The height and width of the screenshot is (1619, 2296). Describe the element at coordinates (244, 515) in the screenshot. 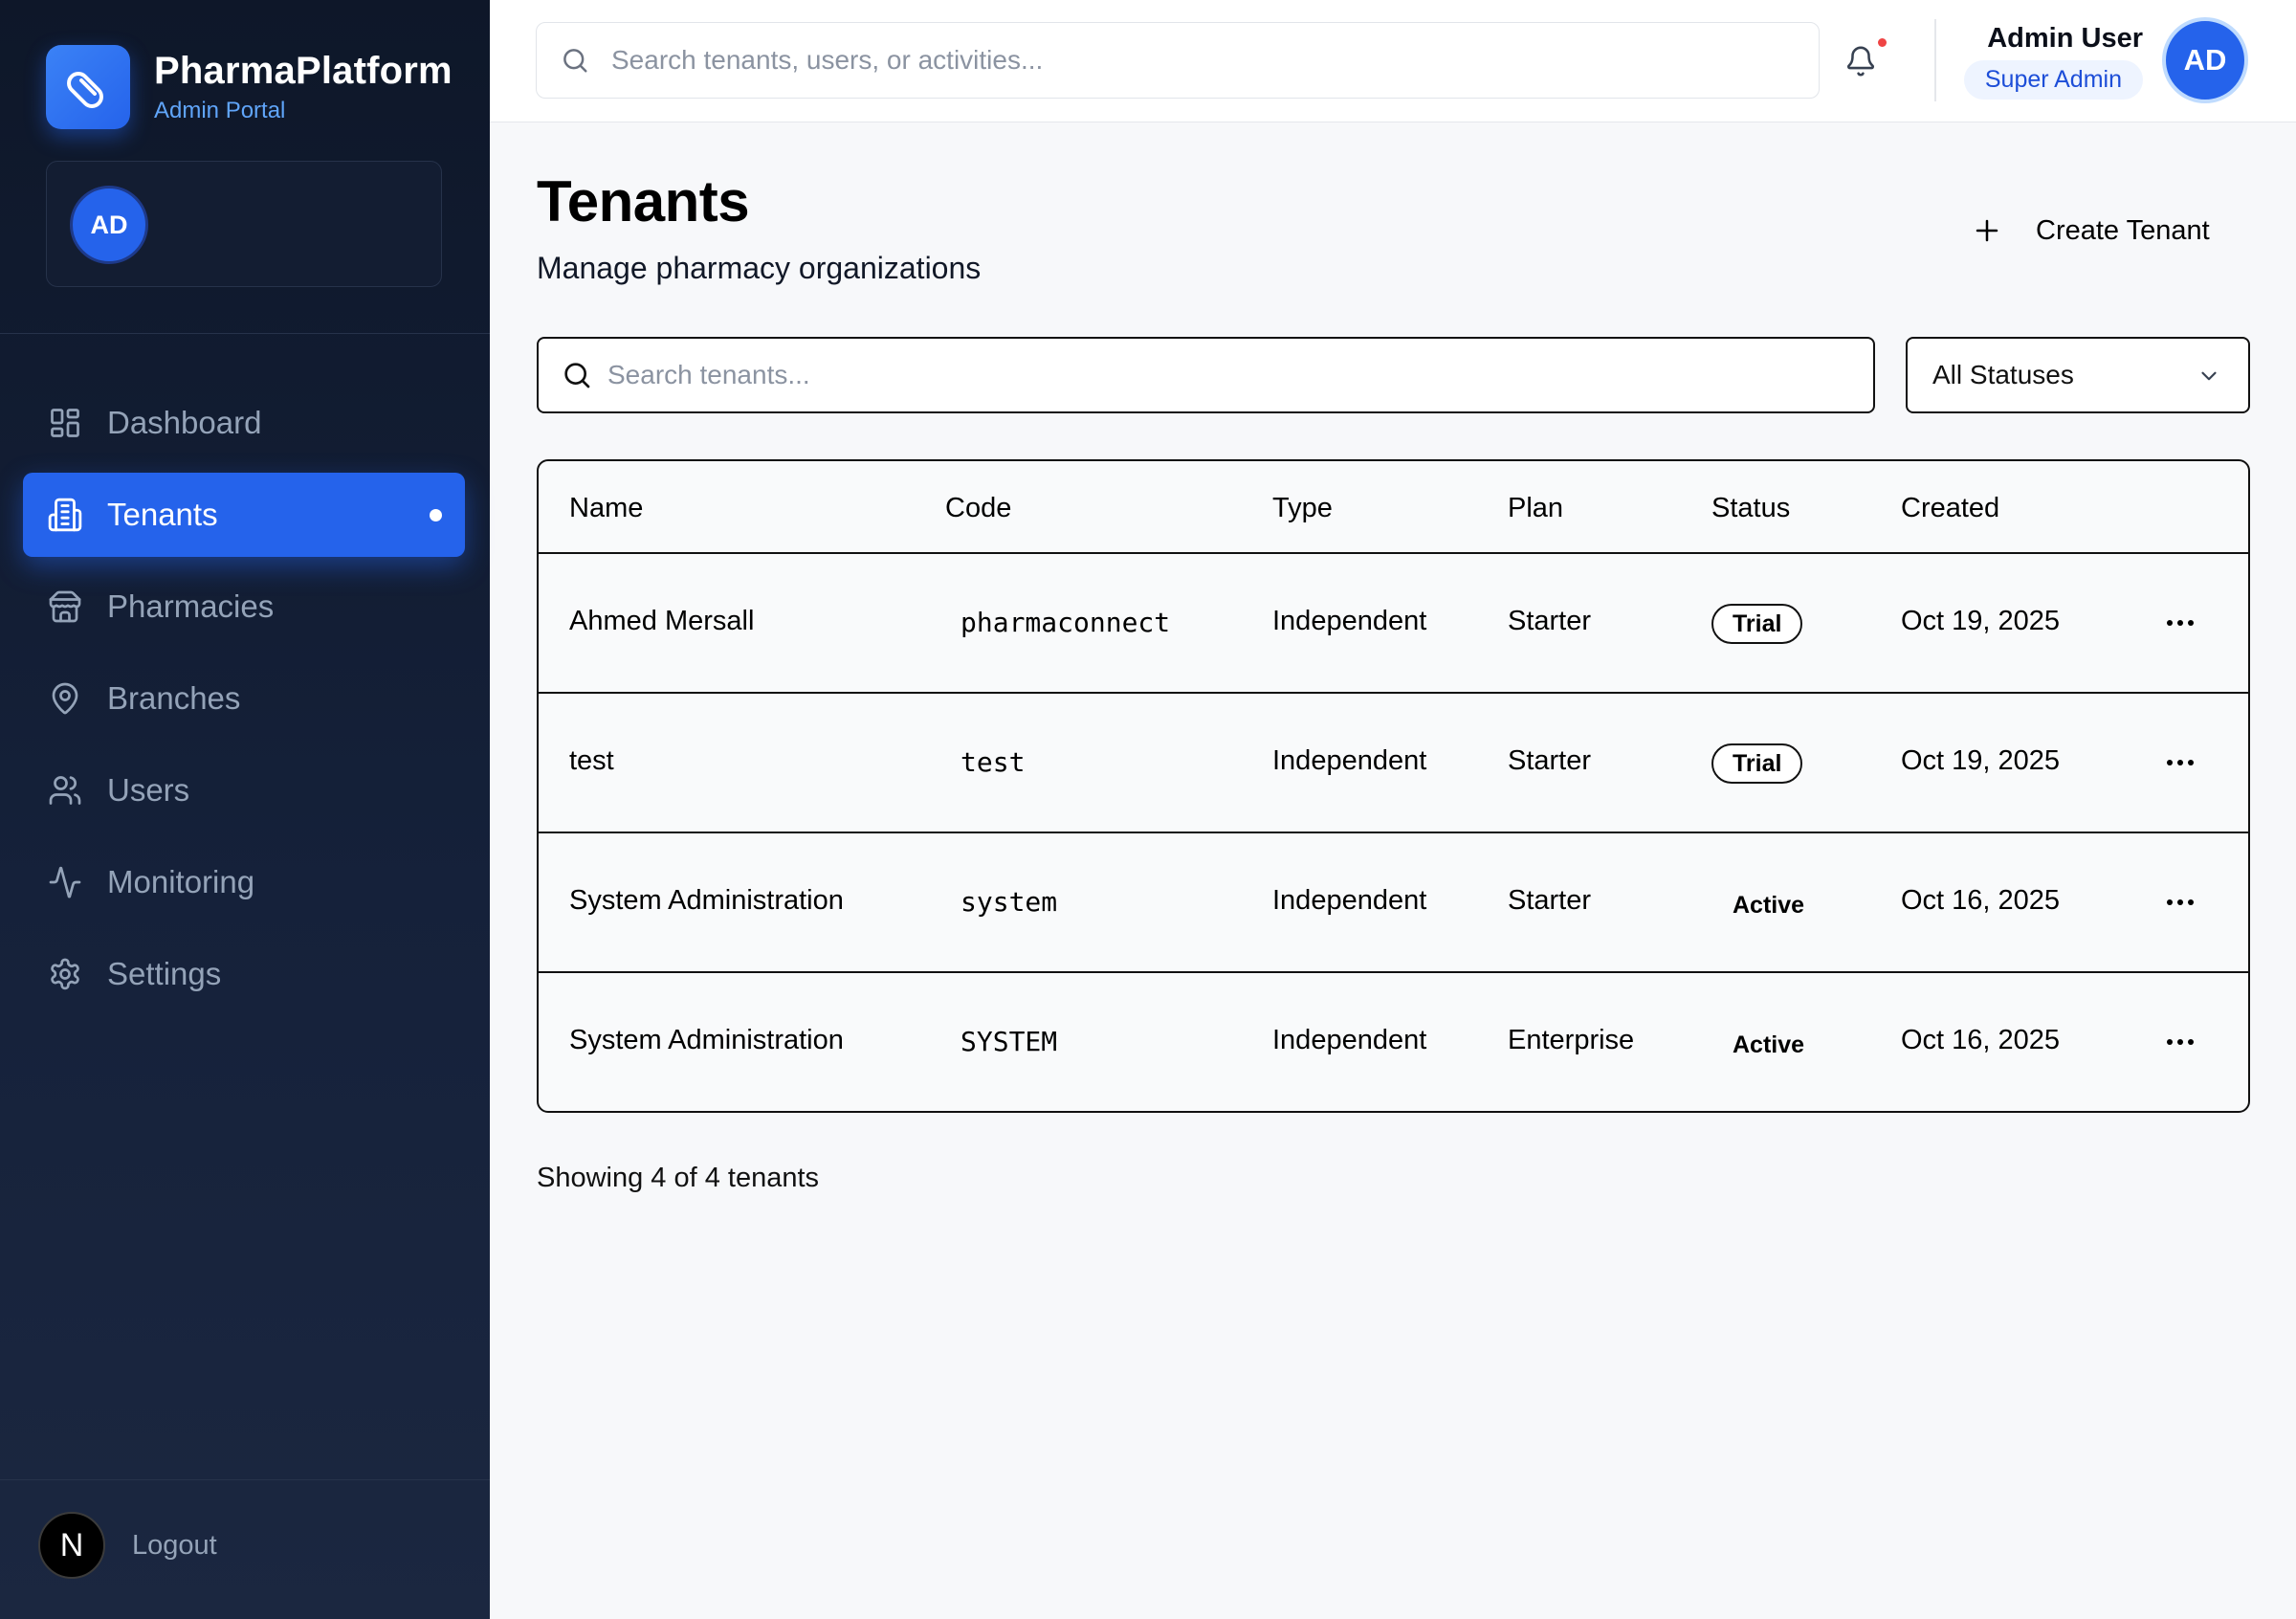

I see `sidebar-item-tenants: Tenants` at that location.